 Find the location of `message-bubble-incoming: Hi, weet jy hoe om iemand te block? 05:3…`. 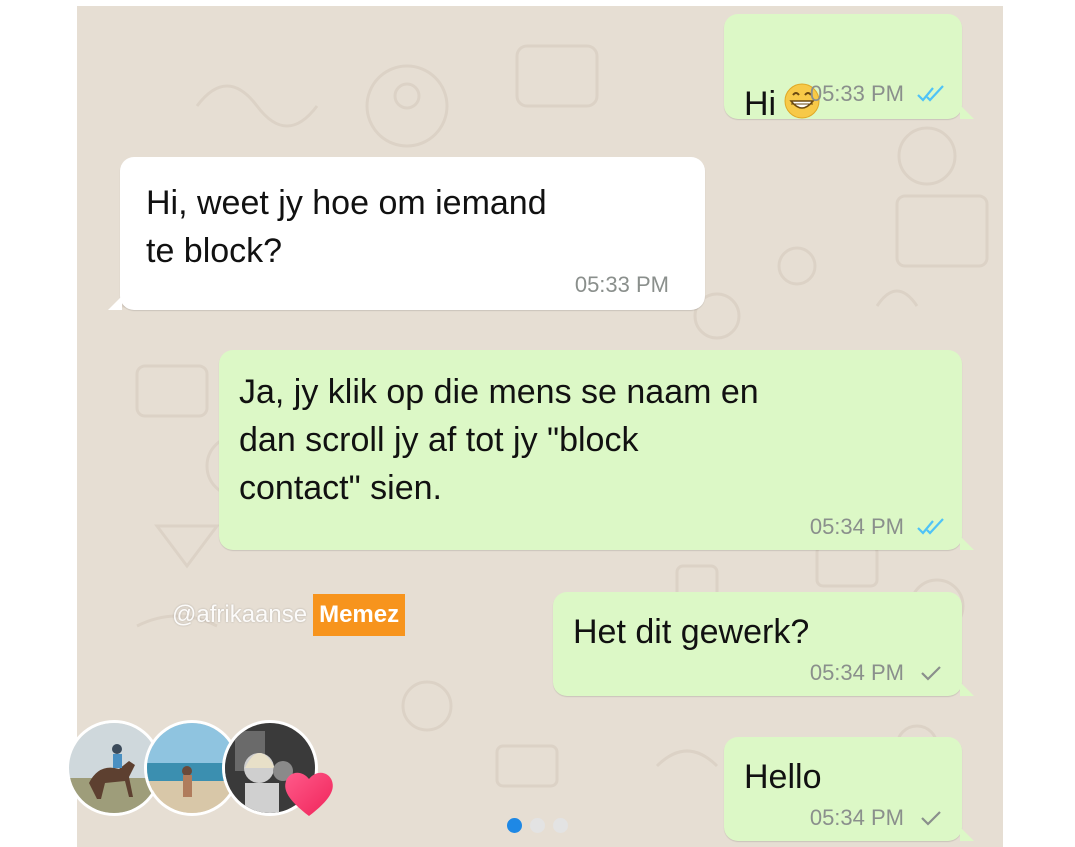

message-bubble-incoming: Hi, weet jy hoe om iemand te block? 05:3… is located at coordinates (406, 233).